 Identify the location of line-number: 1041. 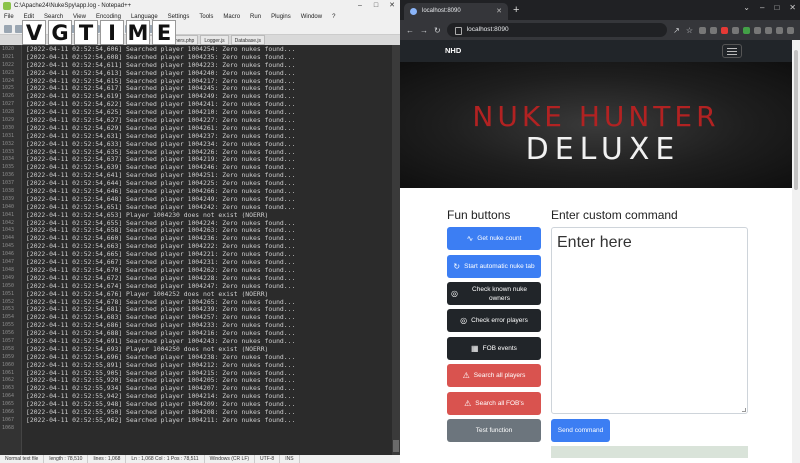
(8, 214).